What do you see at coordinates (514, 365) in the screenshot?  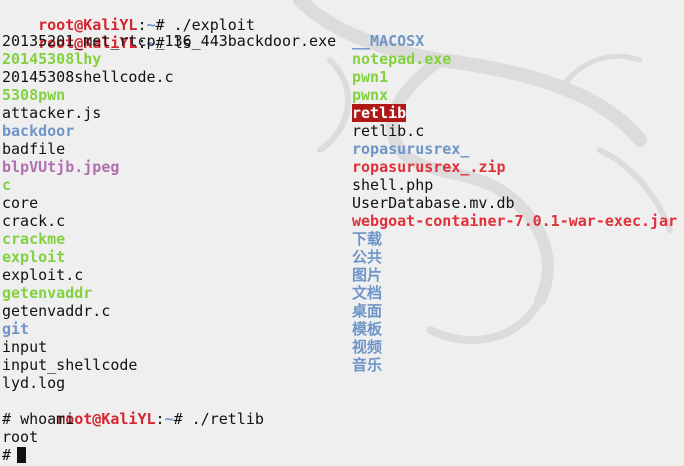 I see `ls-entry: 音乐` at bounding box center [514, 365].